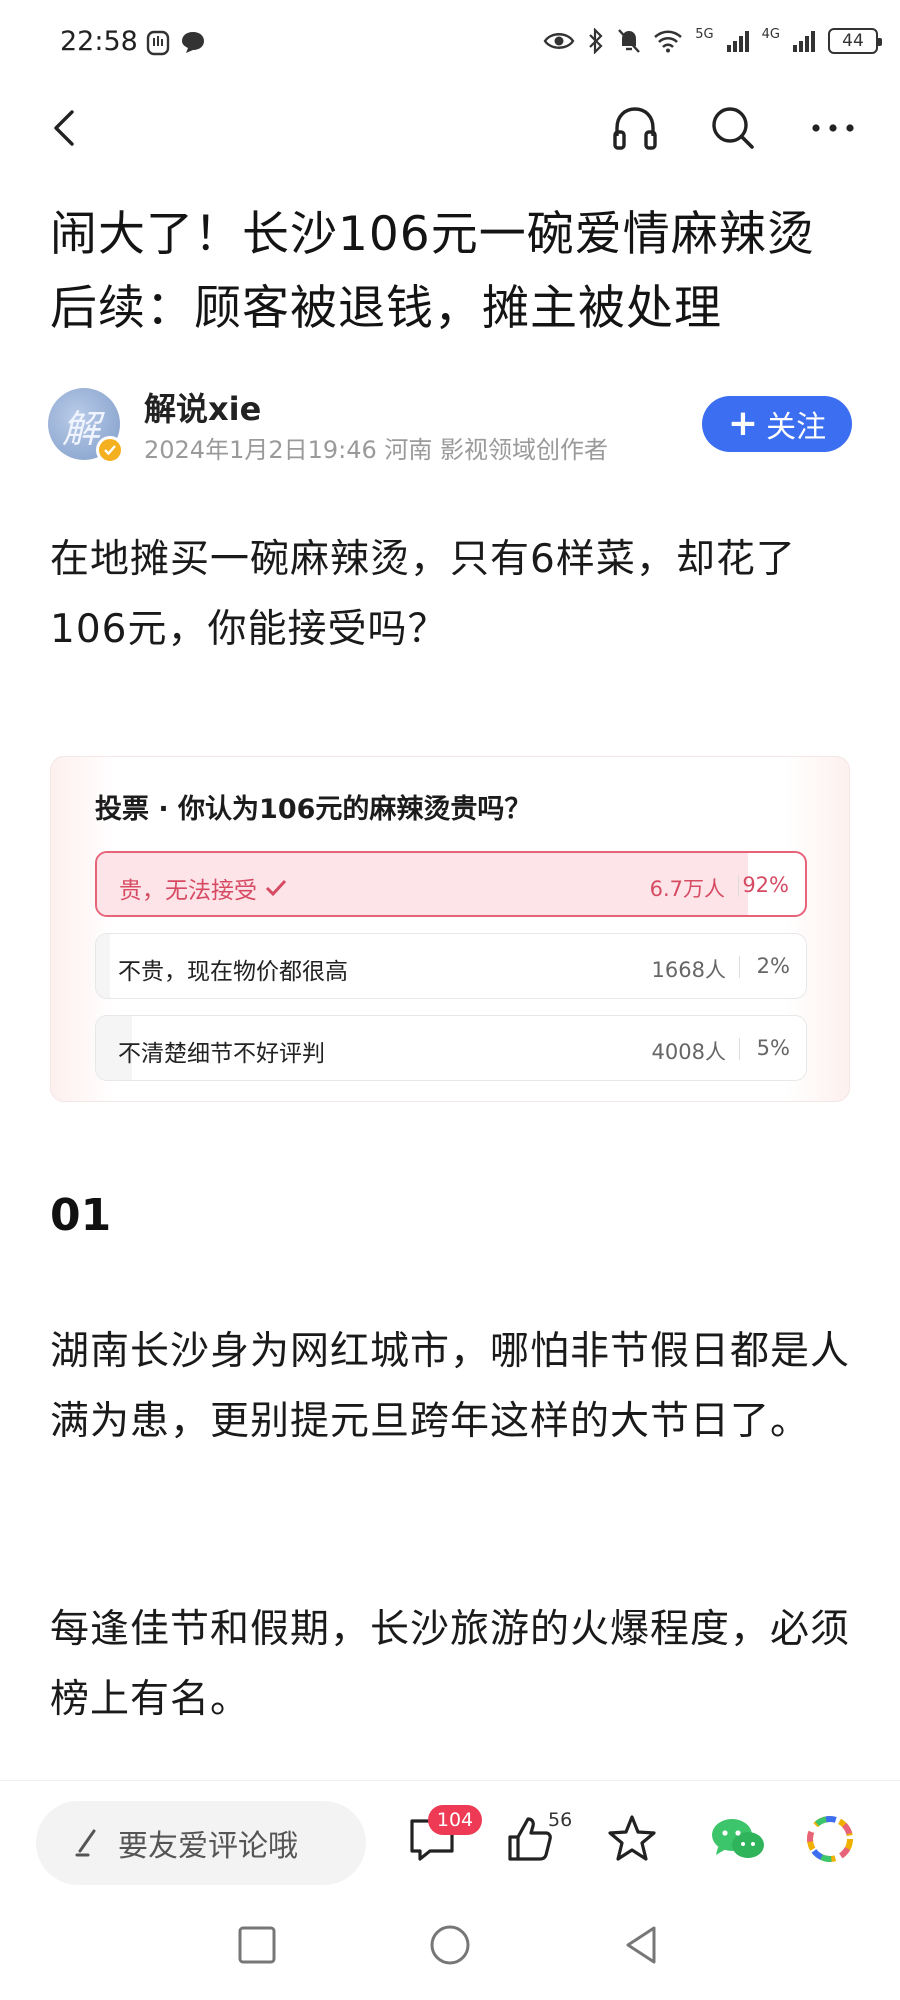  Describe the element at coordinates (635, 128) in the screenshot. I see `headphones-icon` at that location.